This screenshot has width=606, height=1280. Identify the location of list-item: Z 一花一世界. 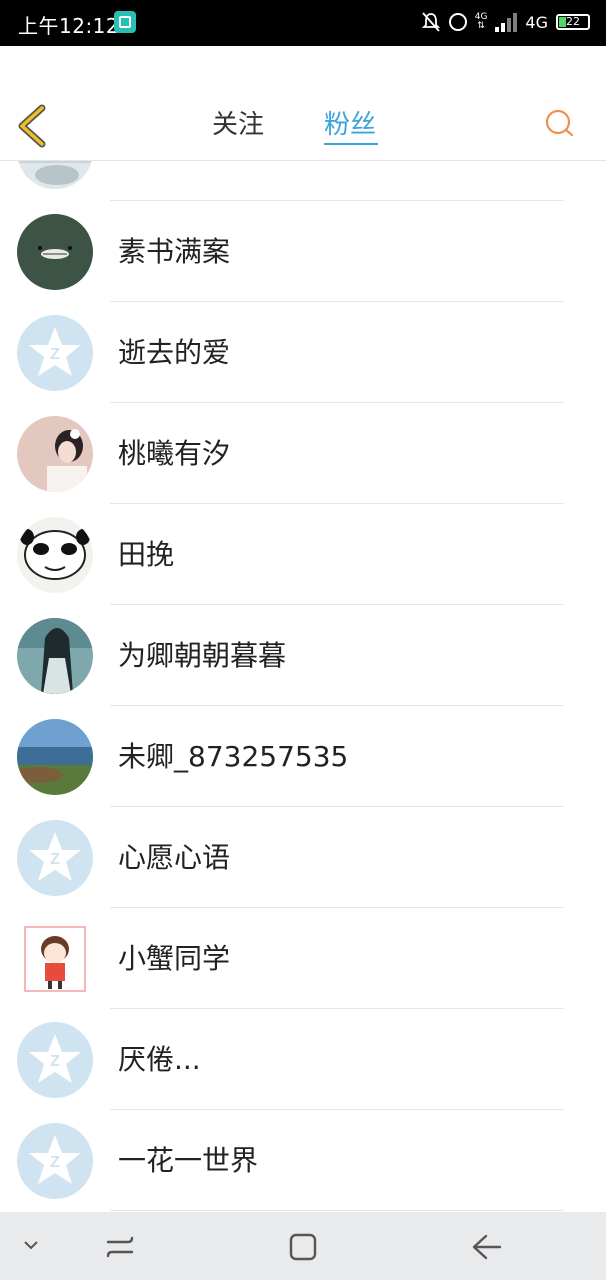
(303, 1160).